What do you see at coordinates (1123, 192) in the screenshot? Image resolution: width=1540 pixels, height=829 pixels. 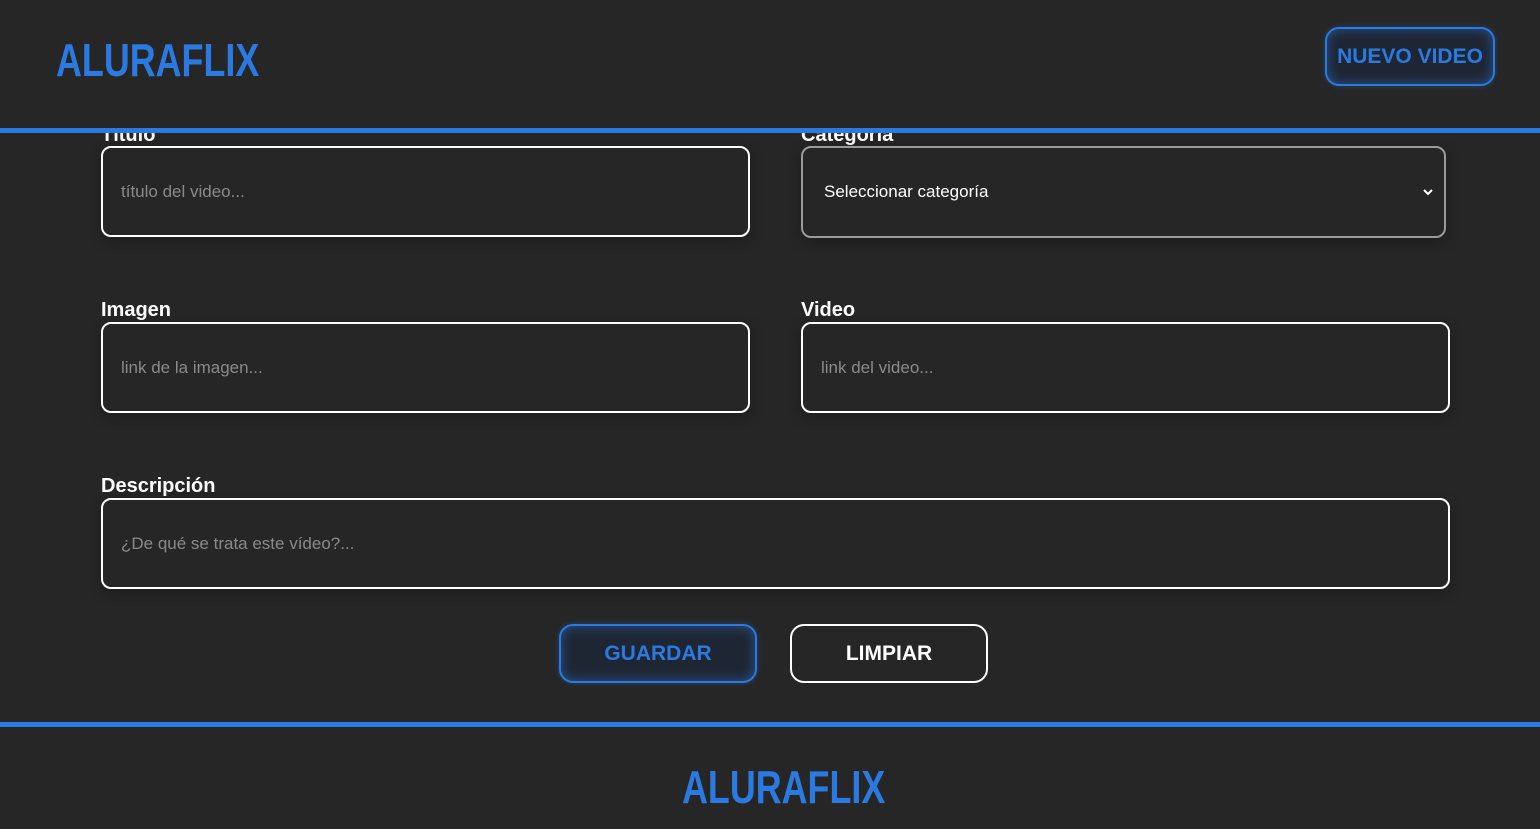 I see `categoria-select: Seleccionar categoría` at bounding box center [1123, 192].